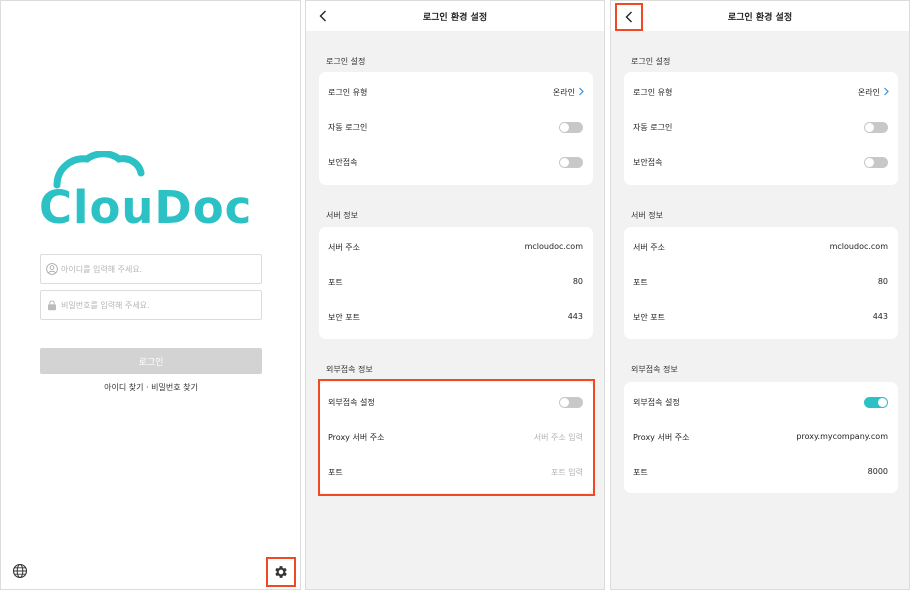  What do you see at coordinates (761, 402) in the screenshot?
I see `external-access-row: 외부접속 설정` at bounding box center [761, 402].